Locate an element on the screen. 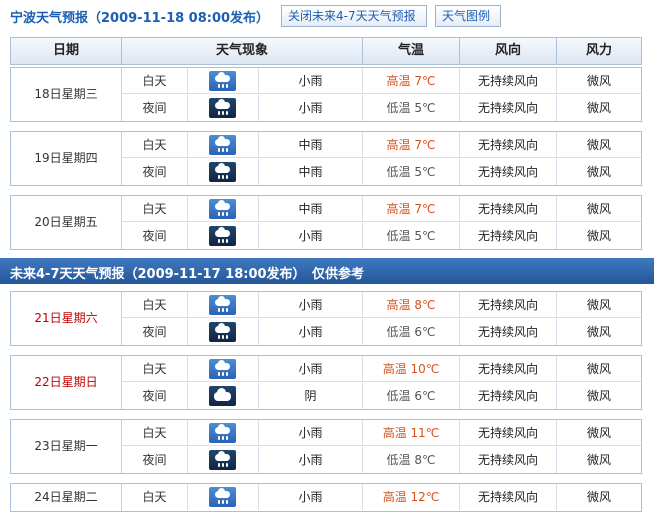 The height and width of the screenshot is (516, 654). forecast-day-group: 21日星期六 白天 小雨 高温 8℃ 无持续风向 微风 夜间 小雨 低温 6℃ 无持续风向 微风 is located at coordinates (326, 318).